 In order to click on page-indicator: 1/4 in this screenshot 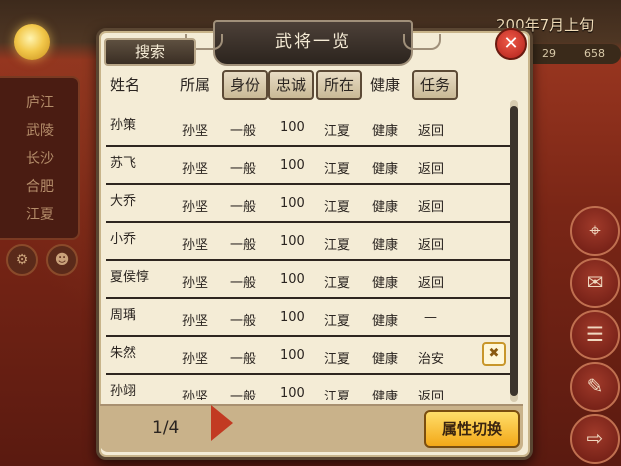, I will do `click(166, 428)`.